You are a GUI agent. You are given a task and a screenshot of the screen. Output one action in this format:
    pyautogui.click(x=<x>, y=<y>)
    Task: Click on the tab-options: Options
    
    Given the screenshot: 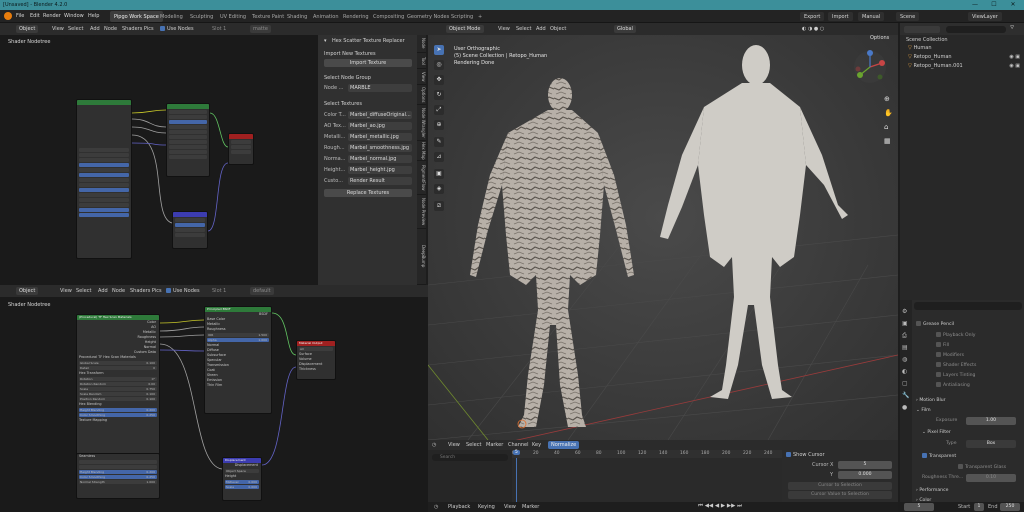 What is the action you would take?
    pyautogui.click(x=421, y=95)
    